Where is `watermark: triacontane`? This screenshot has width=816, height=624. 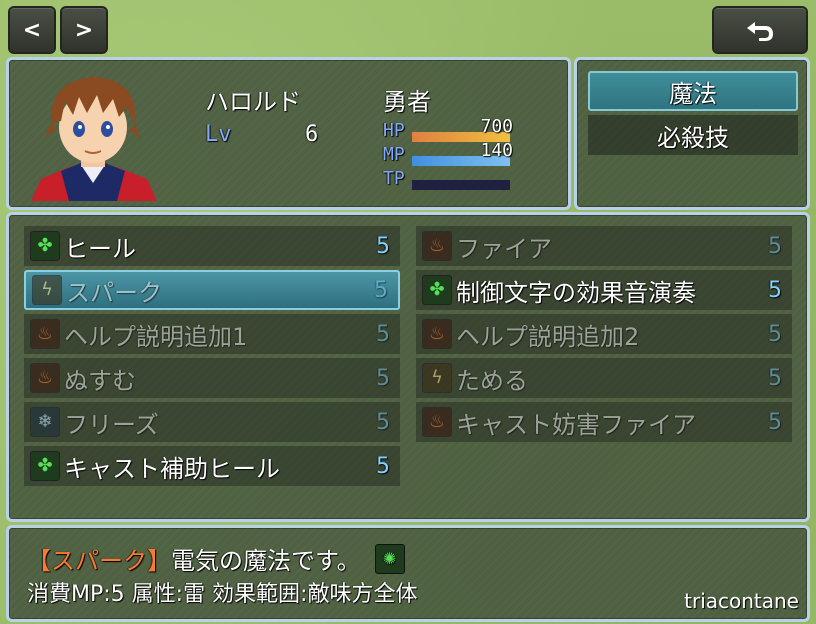
watermark: triacontane is located at coordinates (741, 601).